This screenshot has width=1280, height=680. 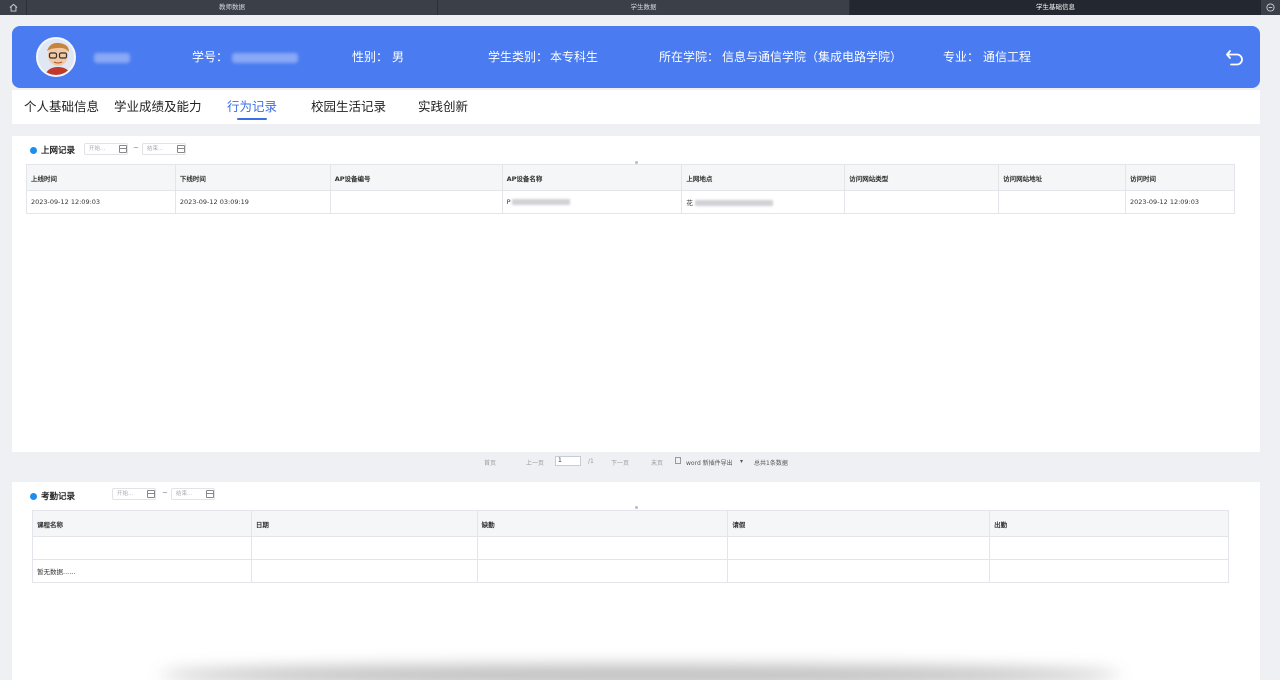 I want to click on export-dropdown-icon: ▾, so click(x=741, y=461).